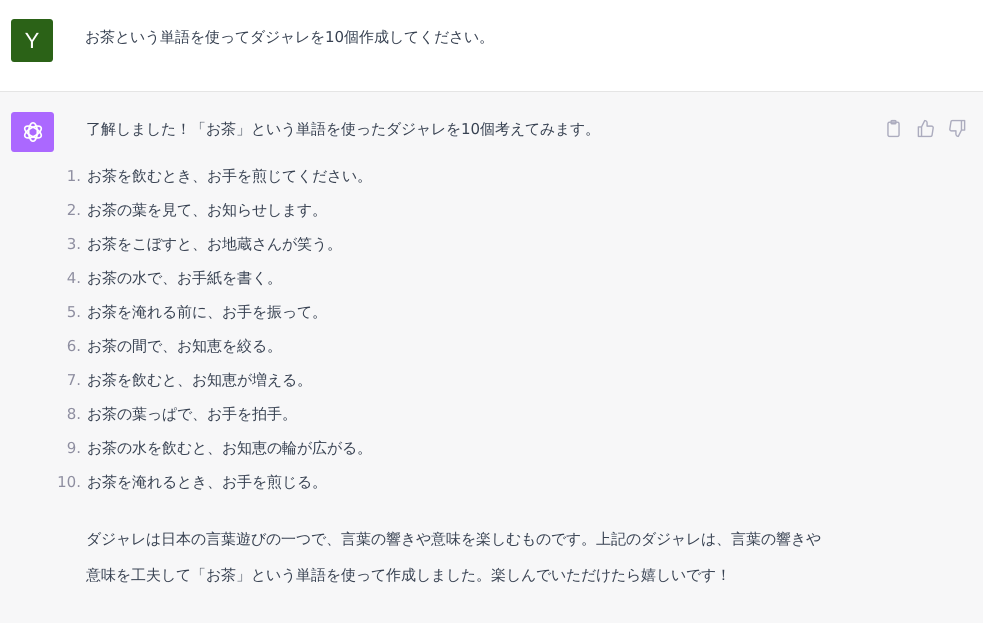 This screenshot has height=623, width=983. I want to click on list-item-text: お茶を淹れる前に、お手を振って。, so click(207, 312).